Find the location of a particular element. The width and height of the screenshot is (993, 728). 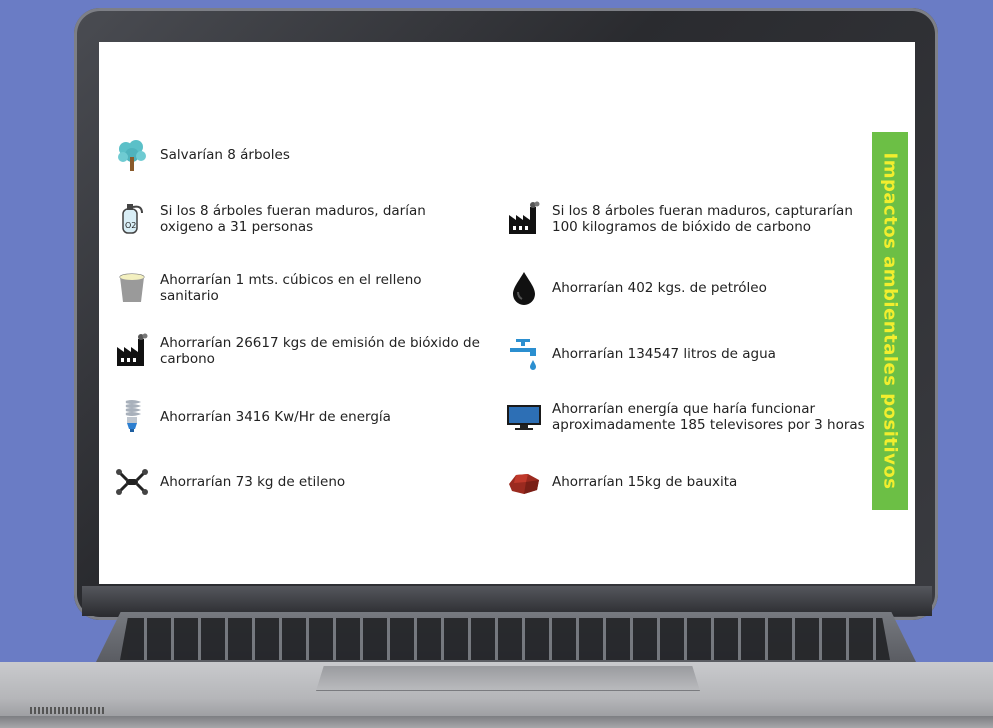

bucket-icon is located at coordinates (132, 288).